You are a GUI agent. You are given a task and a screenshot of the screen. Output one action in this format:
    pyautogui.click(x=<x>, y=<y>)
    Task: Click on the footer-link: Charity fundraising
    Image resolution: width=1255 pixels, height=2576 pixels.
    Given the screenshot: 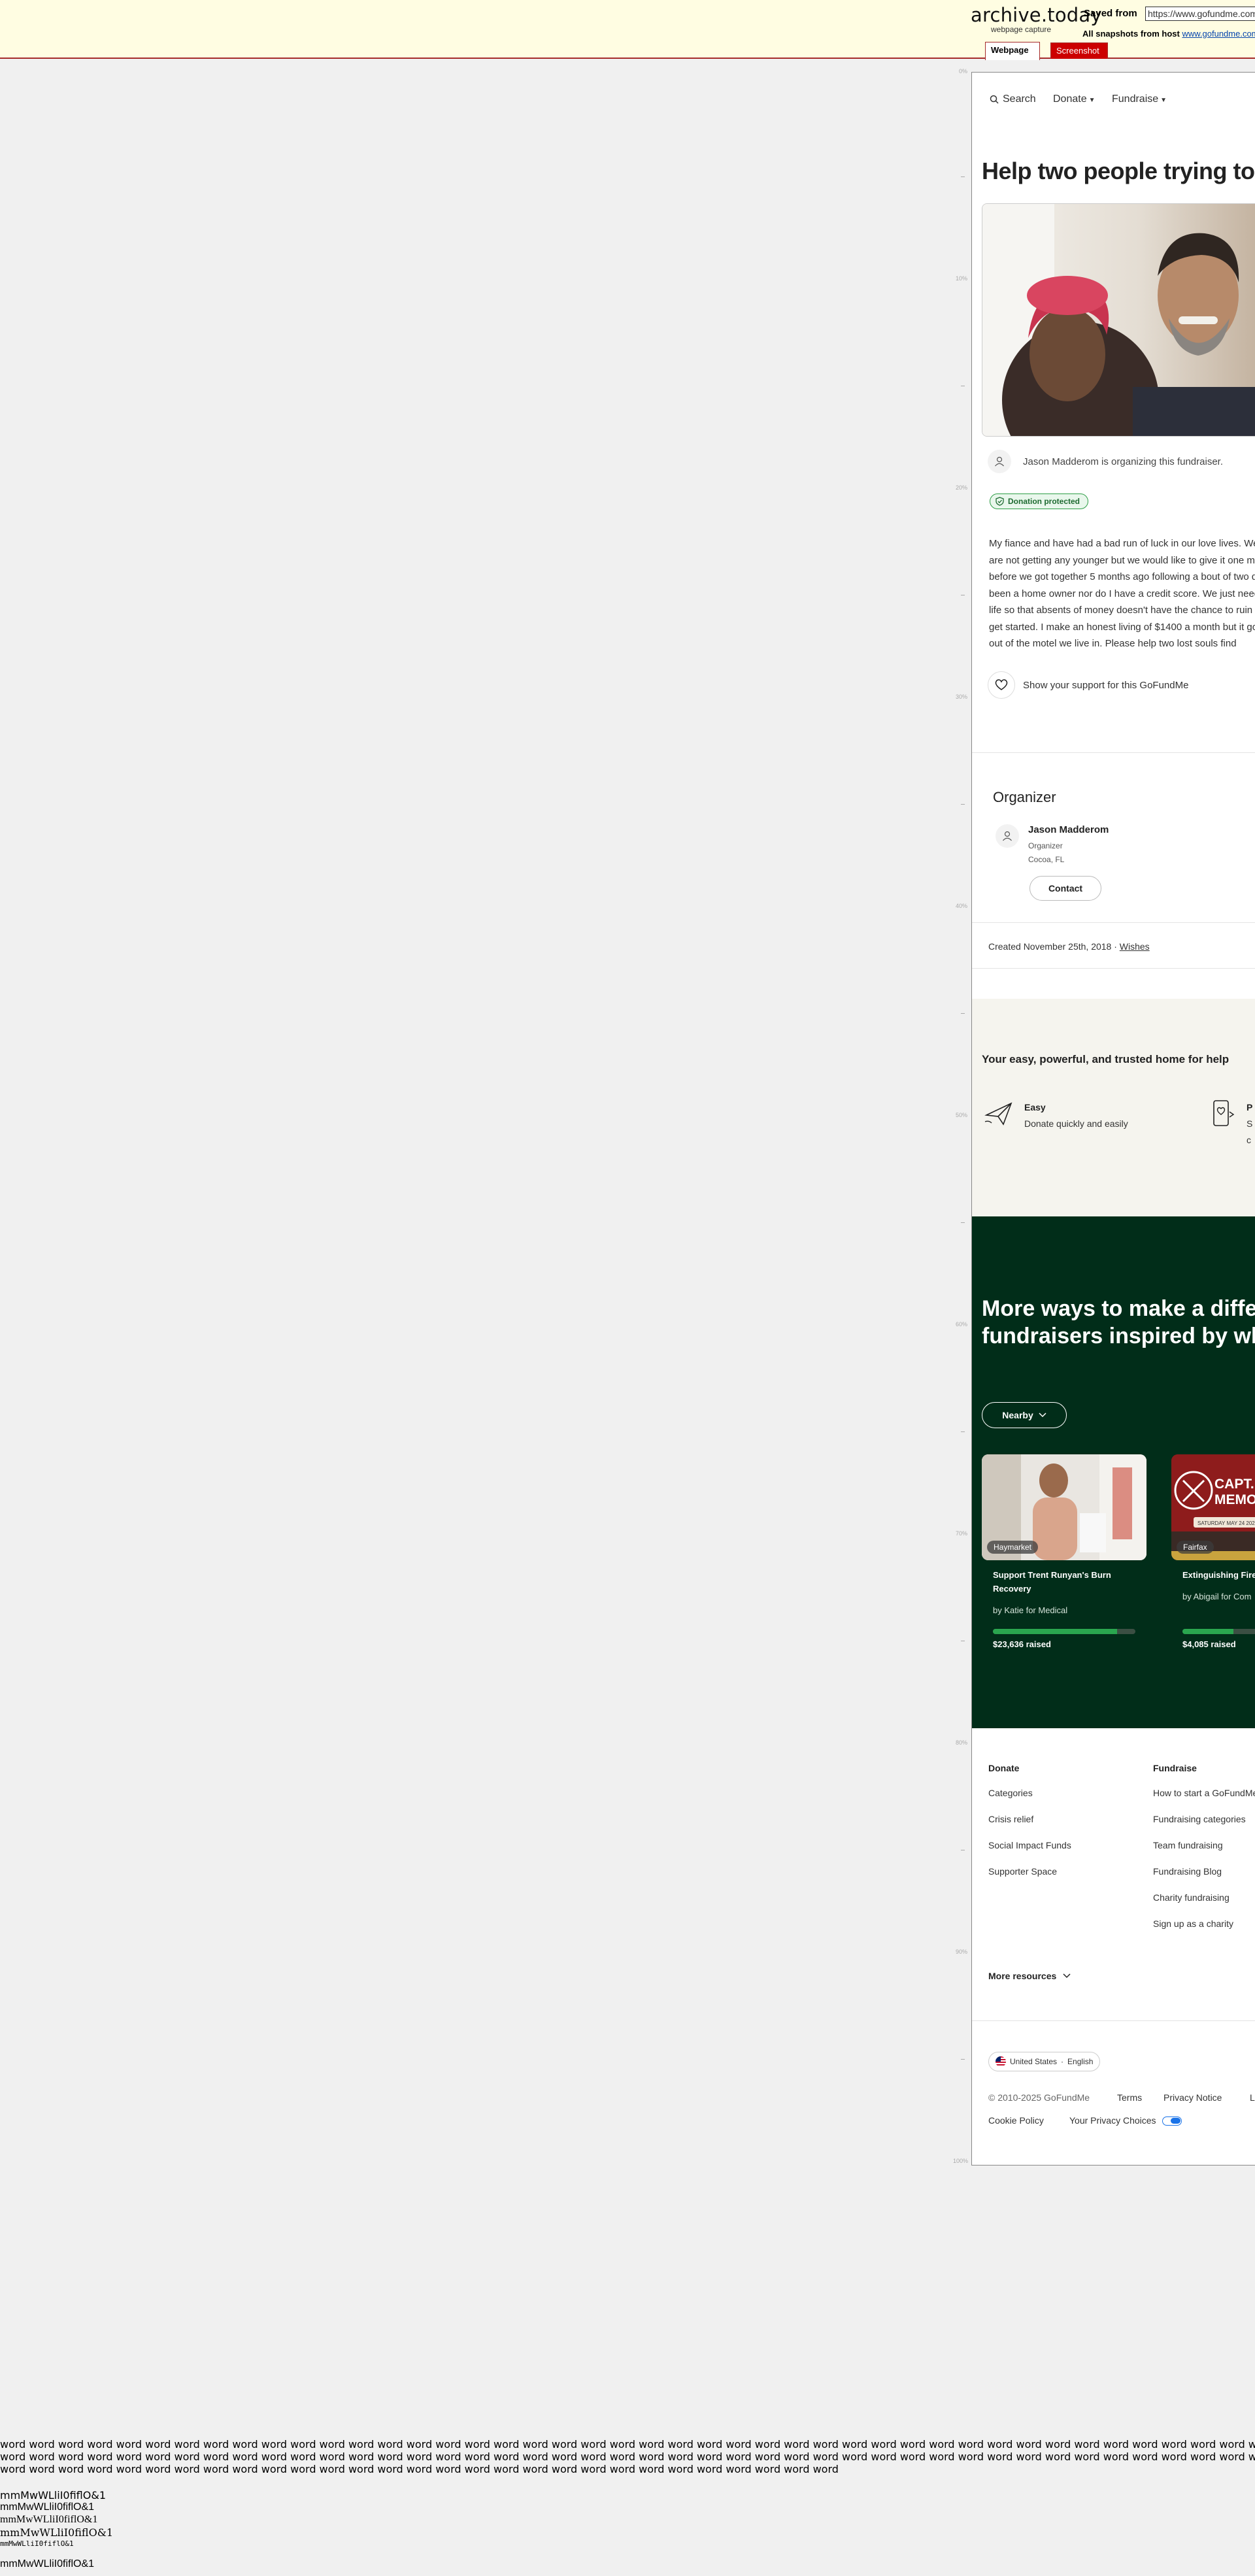 What is the action you would take?
    pyautogui.click(x=1191, y=1897)
    